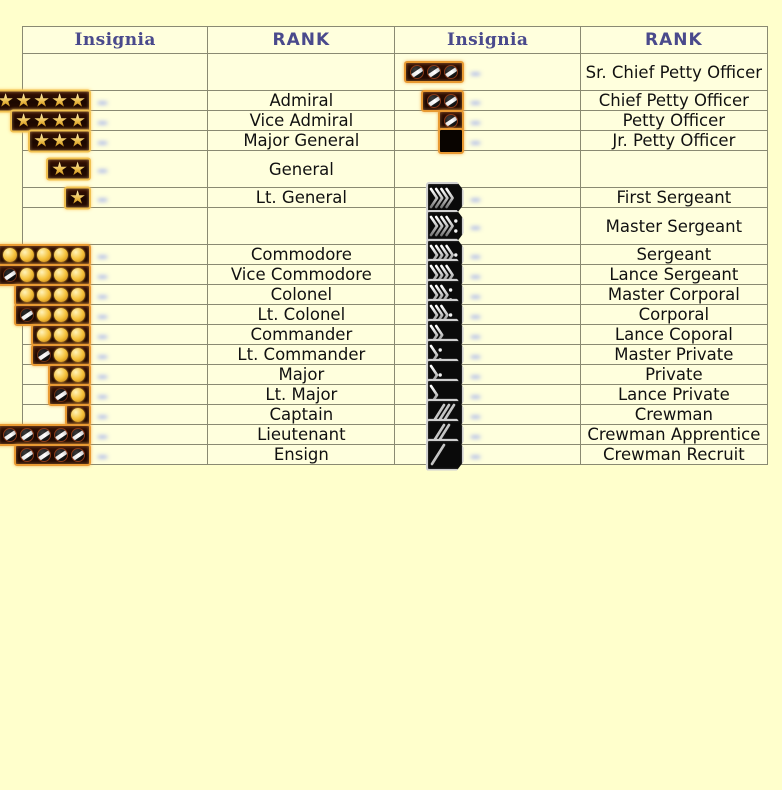 Image resolution: width=782 pixels, height=790 pixels. I want to click on table-row: Major General Jr. Petty Officer, so click(395, 140).